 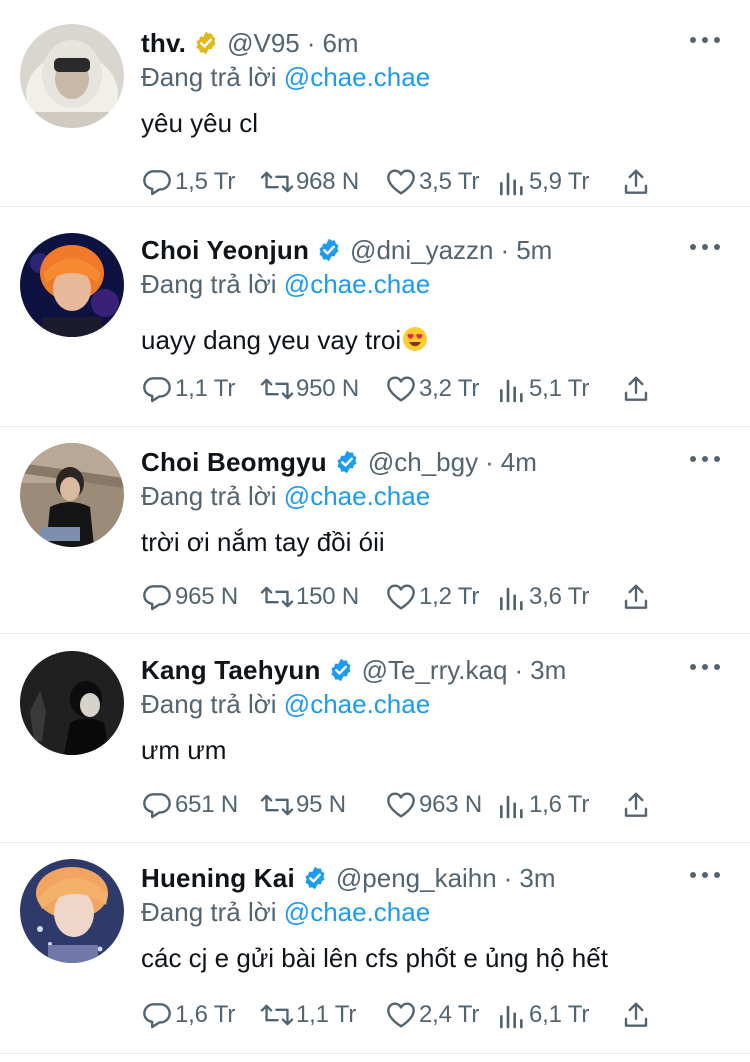 What do you see at coordinates (416, 878) in the screenshot?
I see `handle: @peng_kaihn` at bounding box center [416, 878].